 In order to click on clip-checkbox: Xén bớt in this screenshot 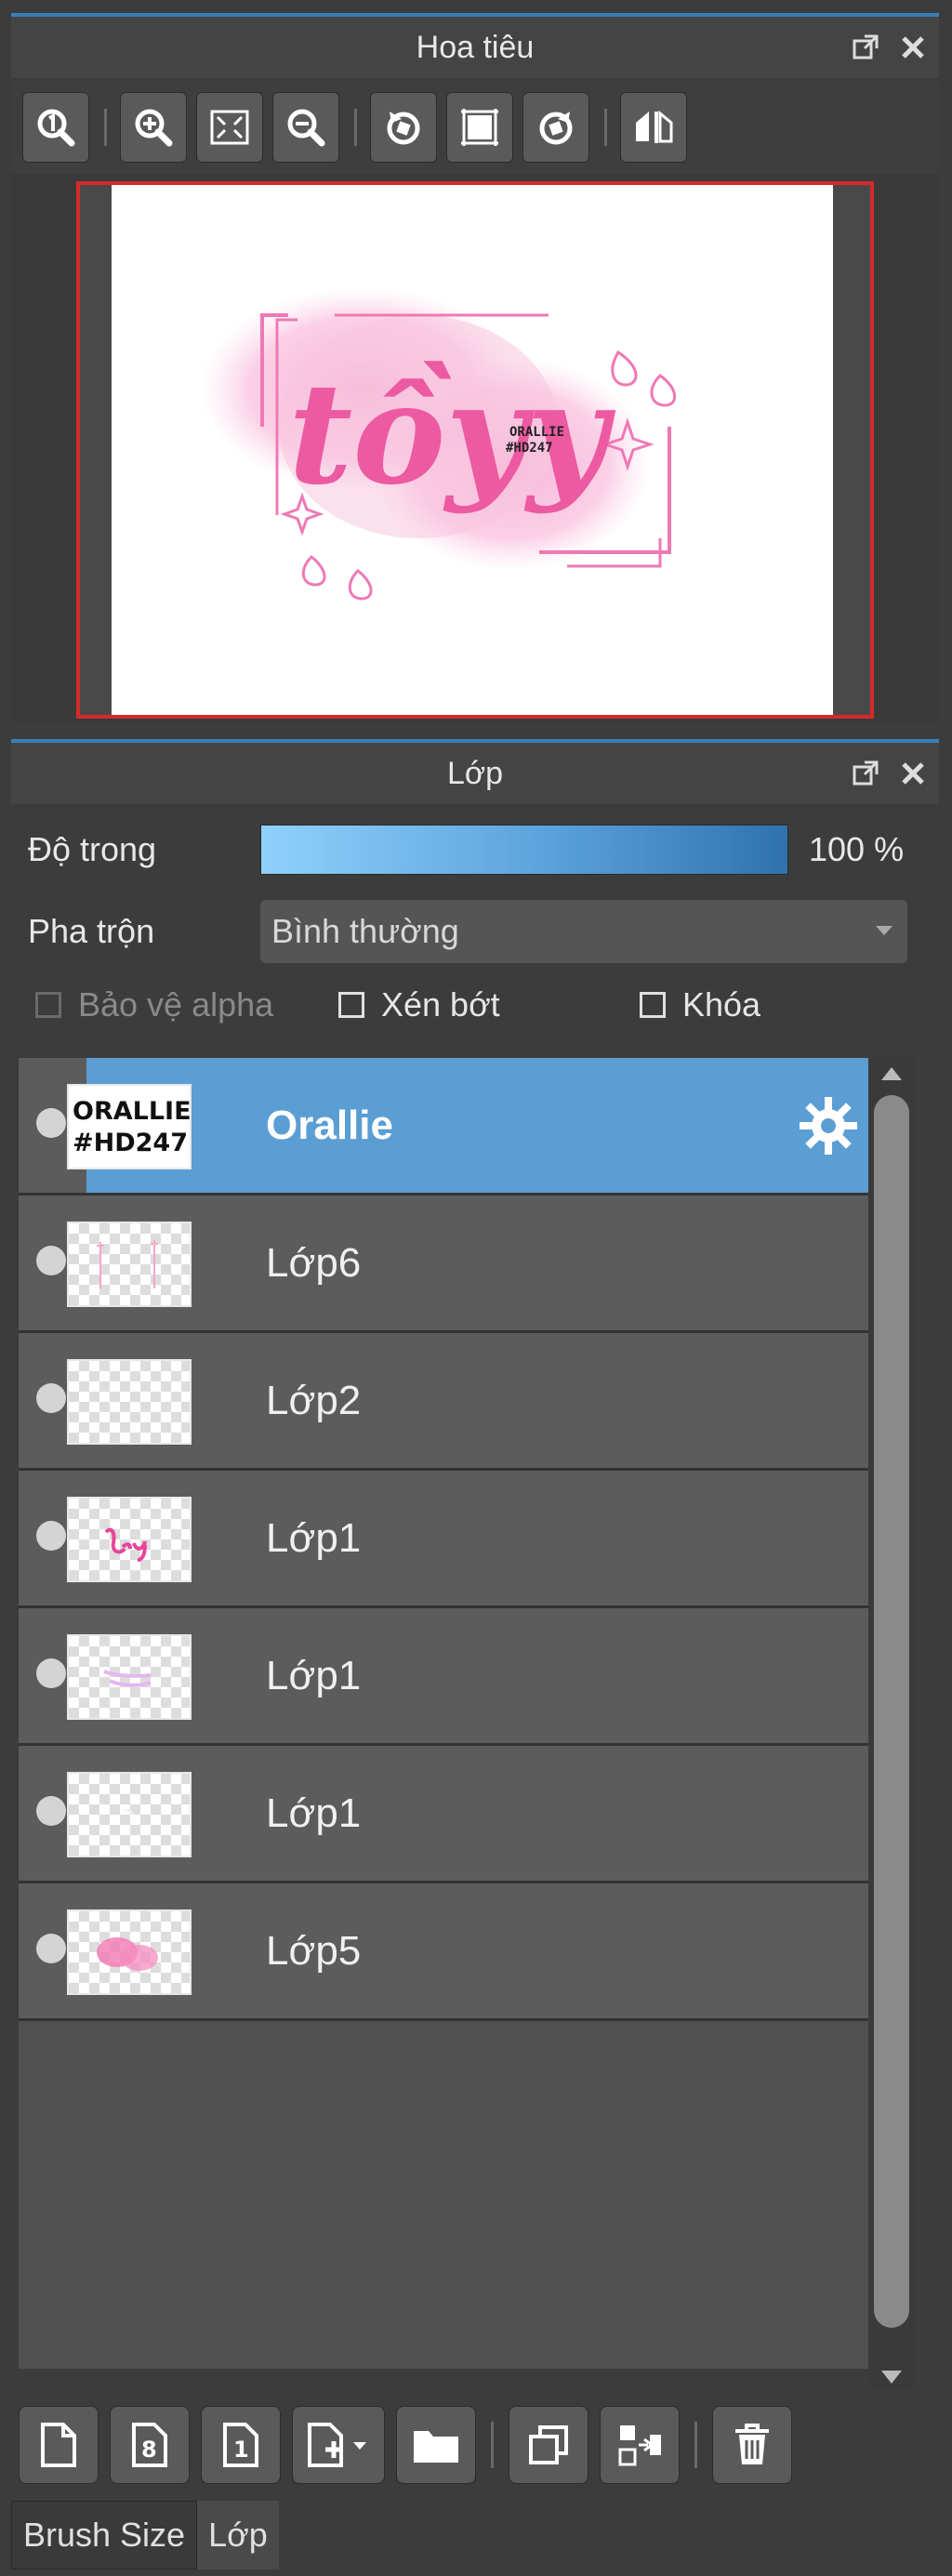, I will do `click(419, 1004)`.